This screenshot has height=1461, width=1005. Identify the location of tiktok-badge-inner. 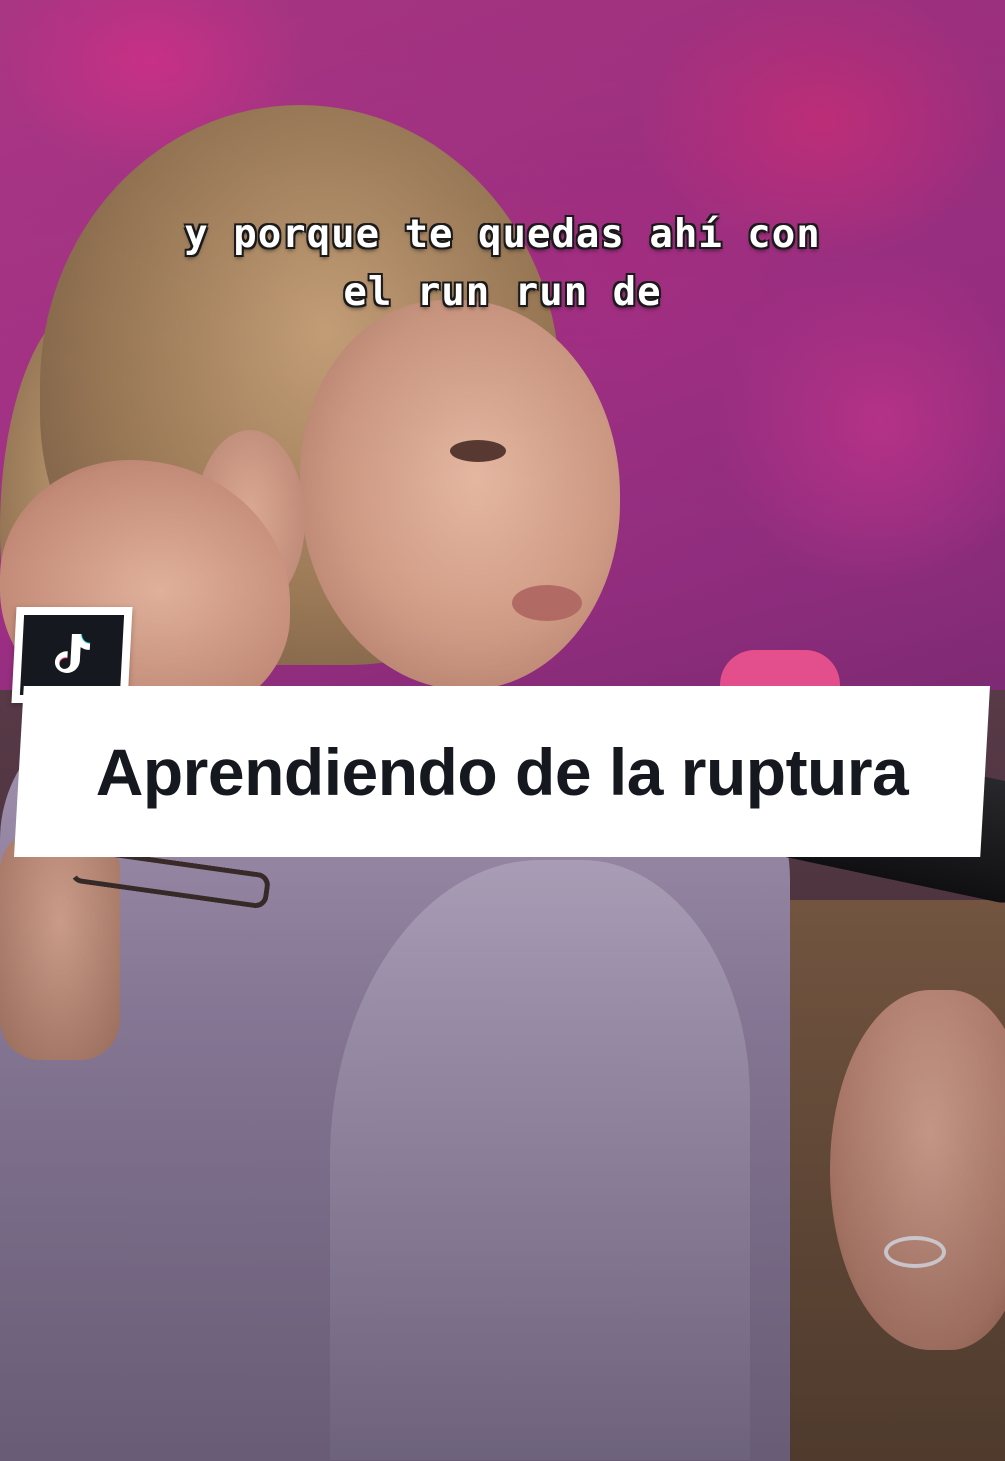
(72, 655).